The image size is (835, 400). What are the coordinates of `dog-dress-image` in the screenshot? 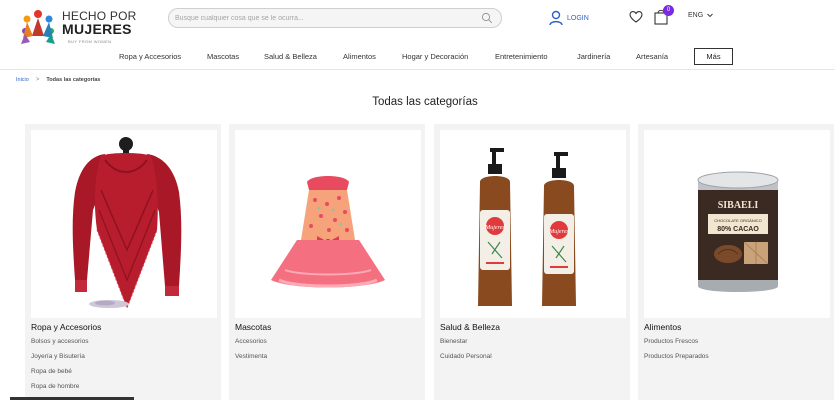 It's located at (328, 224).